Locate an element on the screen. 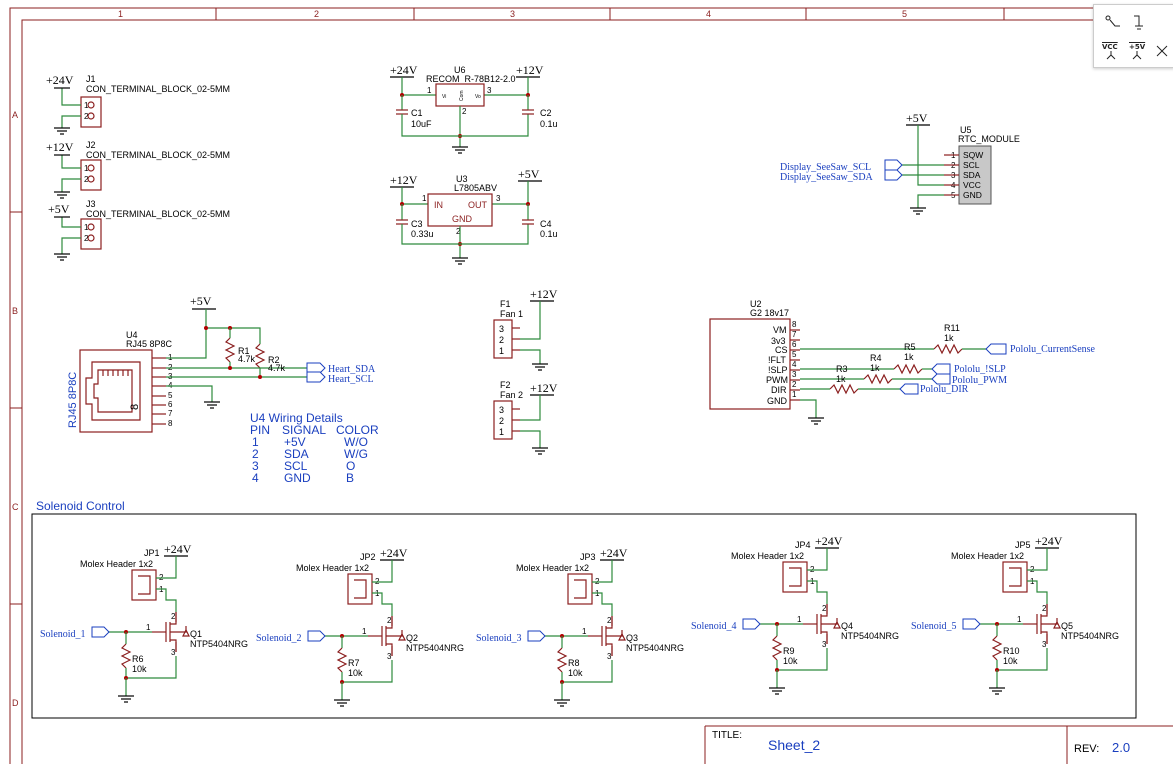  pin-label: VM is located at coordinates (780, 330).